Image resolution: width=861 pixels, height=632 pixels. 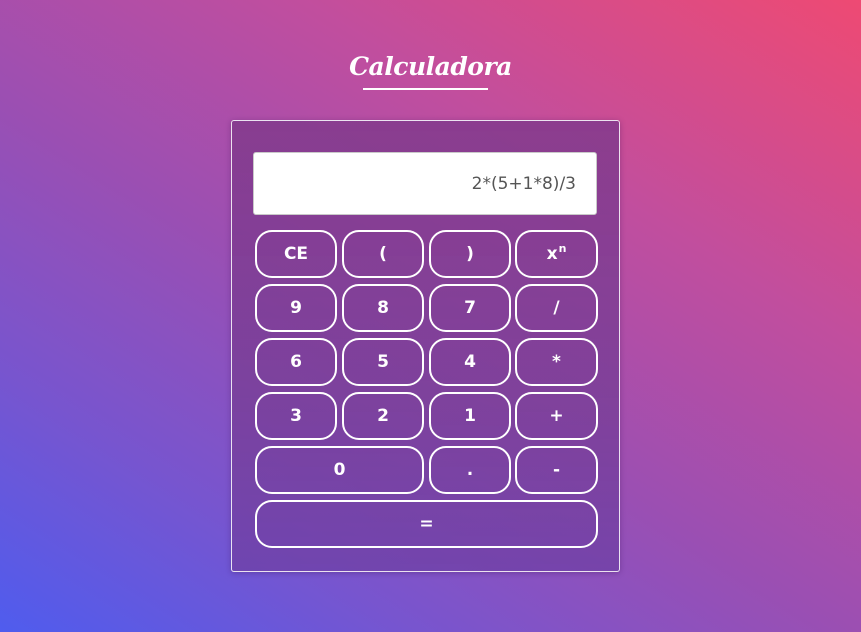 What do you see at coordinates (296, 416) in the screenshot?
I see `digit-3-button: 3` at bounding box center [296, 416].